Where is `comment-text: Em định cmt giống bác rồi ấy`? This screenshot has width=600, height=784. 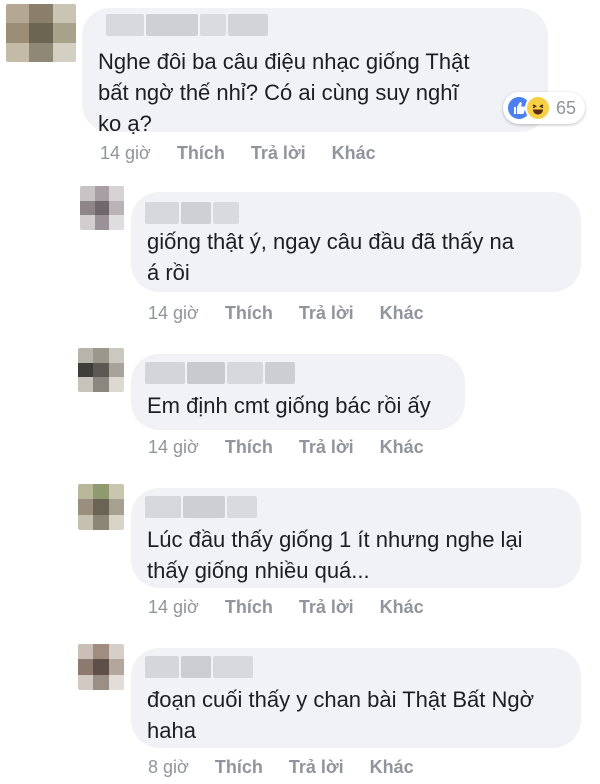
comment-text: Em định cmt giống bác rồi ấy is located at coordinates (289, 405).